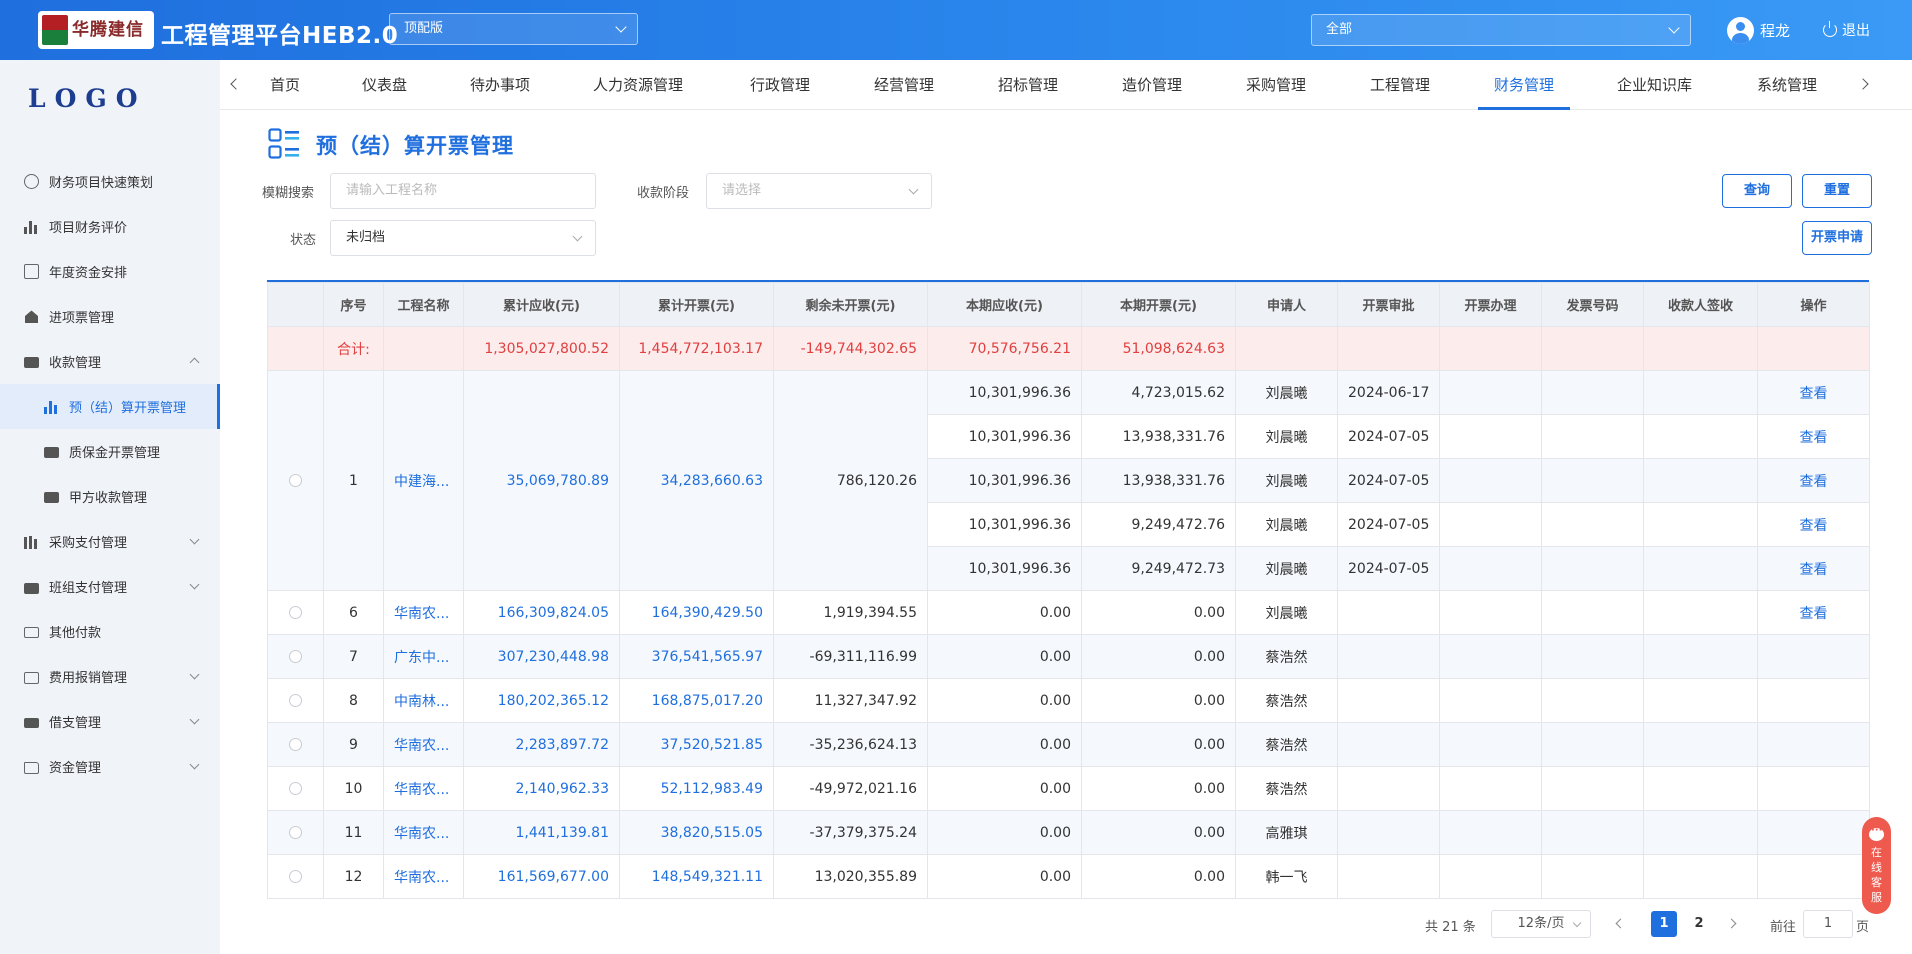  Describe the element at coordinates (110, 721) in the screenshot. I see `sidebar-item-advance: 借支管理` at that location.